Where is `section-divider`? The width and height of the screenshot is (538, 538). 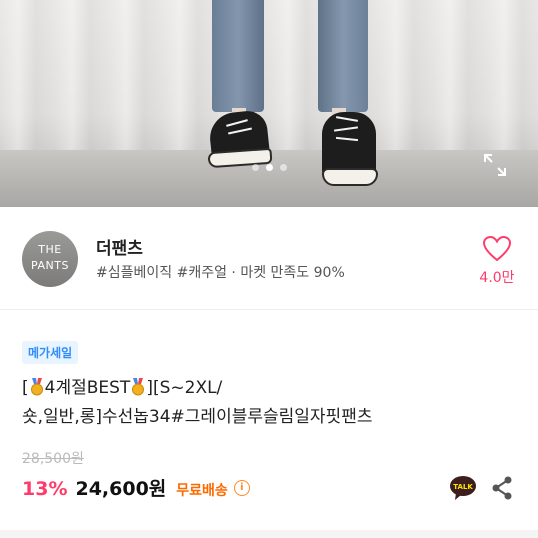 section-divider is located at coordinates (269, 534).